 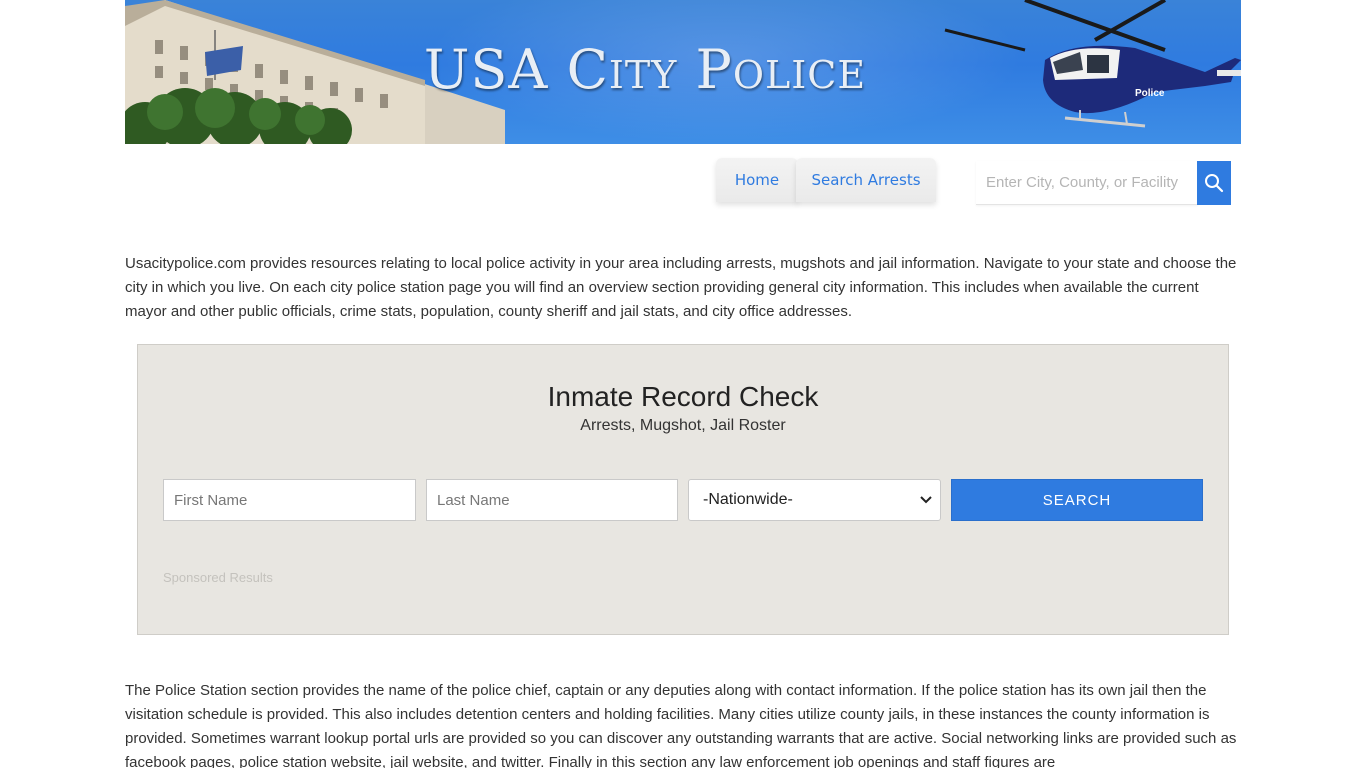 I want to click on search-icon, so click(x=1214, y=183).